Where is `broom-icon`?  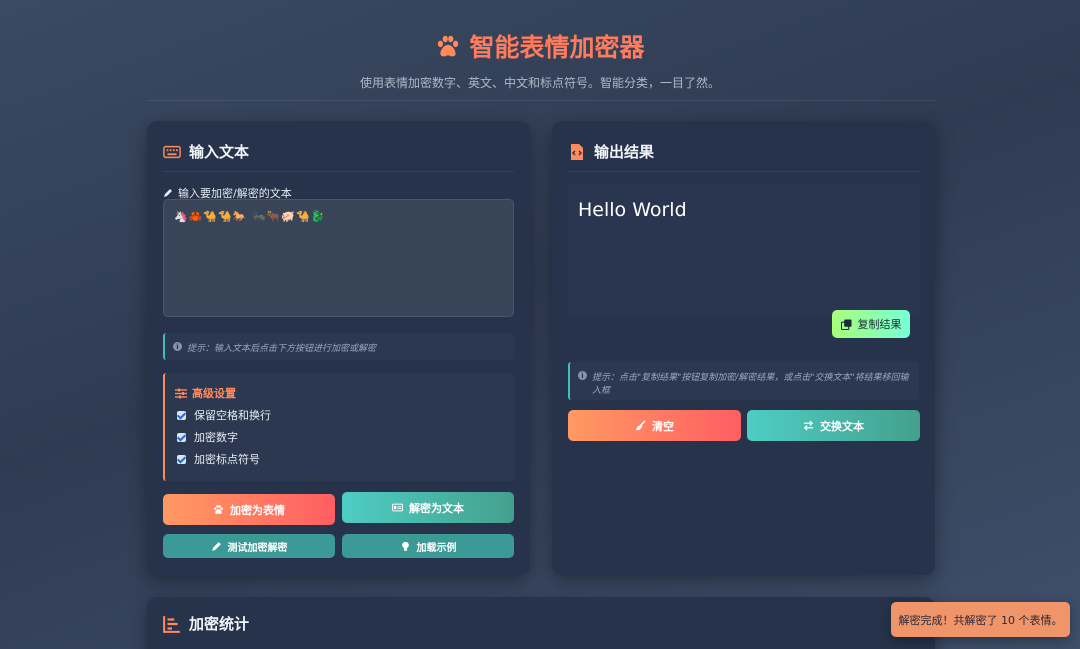 broom-icon is located at coordinates (640, 425).